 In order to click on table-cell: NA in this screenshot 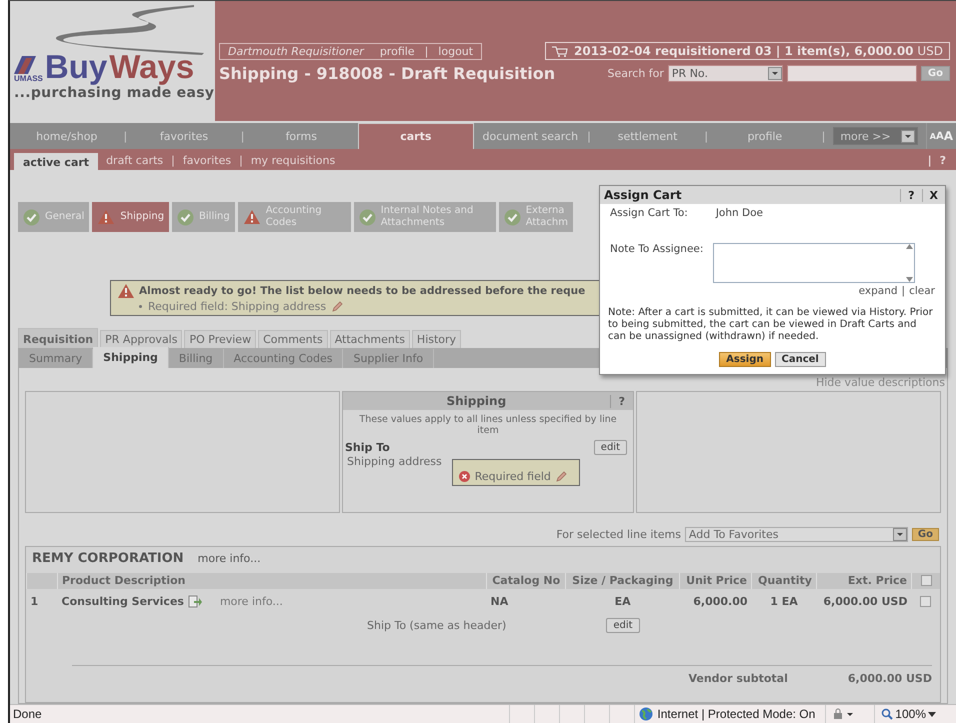, I will do `click(526, 601)`.